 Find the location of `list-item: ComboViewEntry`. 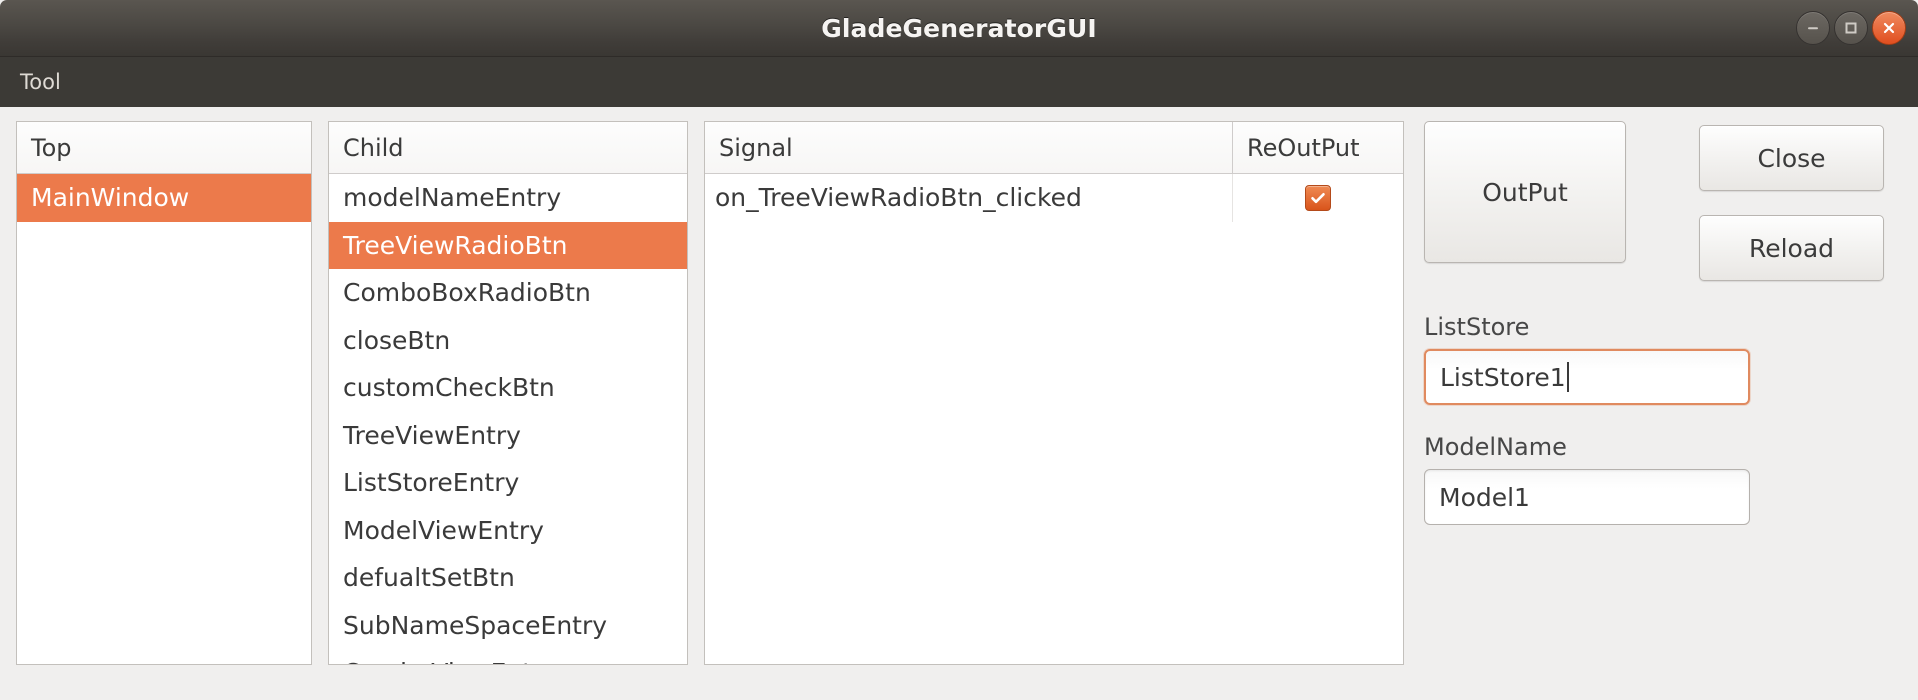

list-item: ComboViewEntry is located at coordinates (508, 656).